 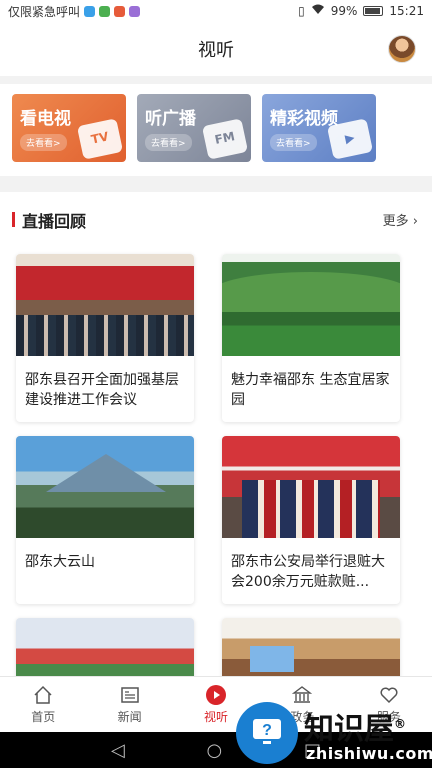 I want to click on section-title: 直播回顾, so click(x=54, y=221).